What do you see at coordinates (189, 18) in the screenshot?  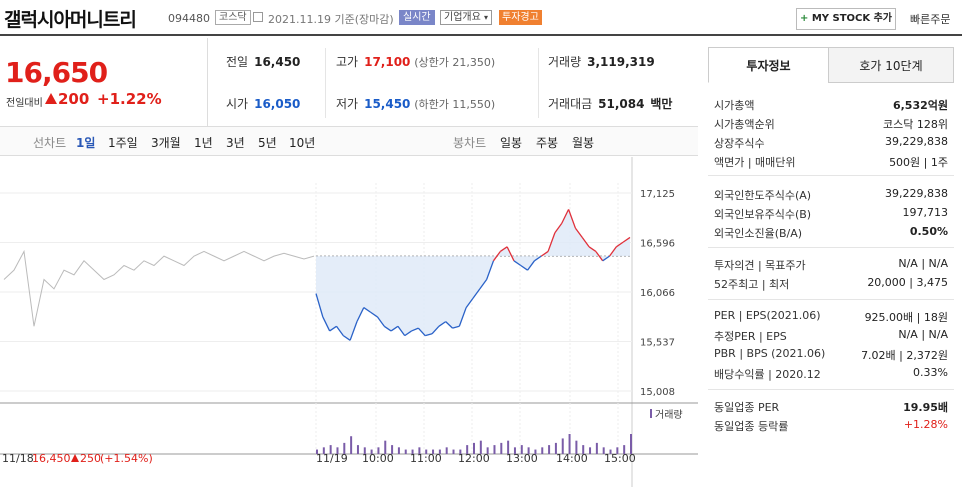 I see `stock-code: 094480` at bounding box center [189, 18].